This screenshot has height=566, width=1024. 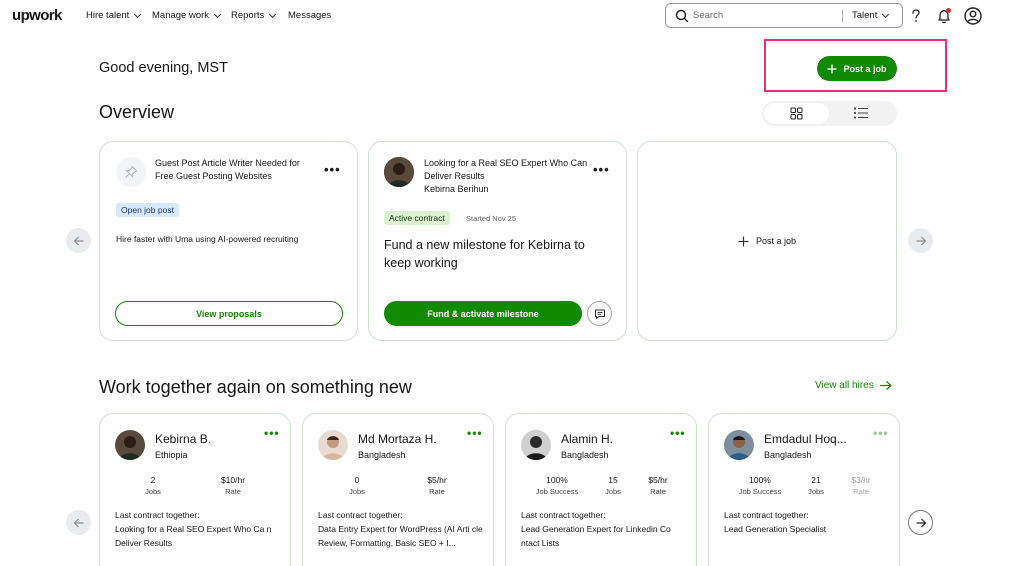 I want to click on status-badge: Active contract, so click(x=417, y=218).